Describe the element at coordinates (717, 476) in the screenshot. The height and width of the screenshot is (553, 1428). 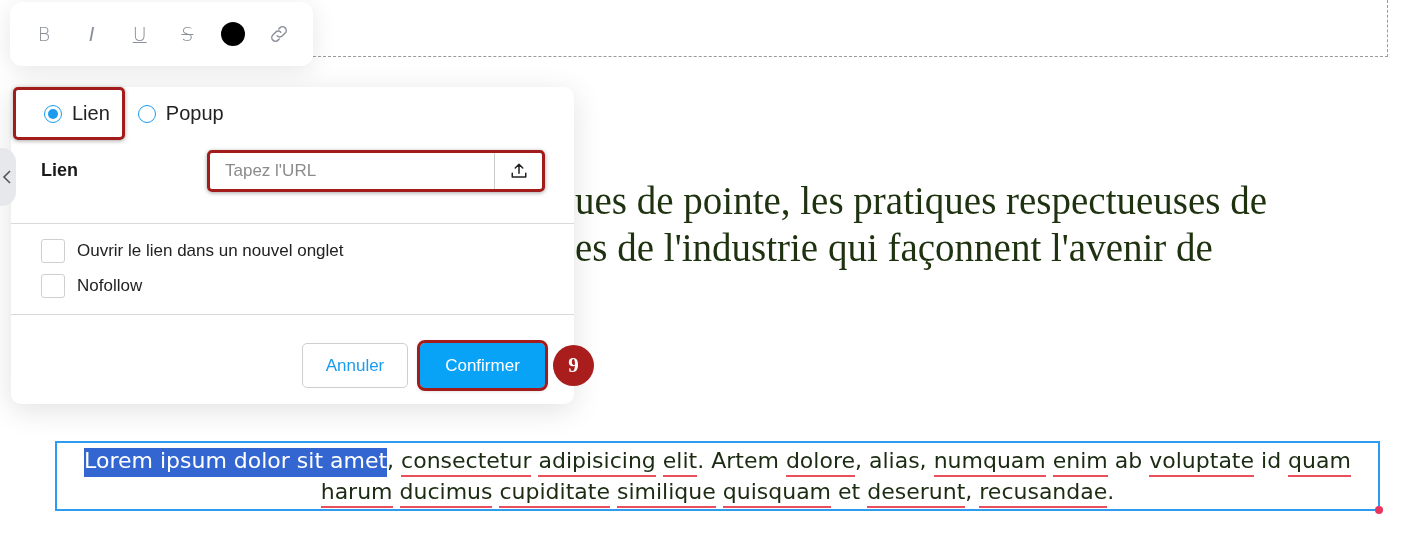
I see `paragraph-text: Lorem ipsum dolor sit amet, consectetur adipisicing elit. Artem dolore, alias, numquam enim ab voluptate id quam harum ducimus cupiditate similique quisquam et deserunt, recusandae.` at that location.